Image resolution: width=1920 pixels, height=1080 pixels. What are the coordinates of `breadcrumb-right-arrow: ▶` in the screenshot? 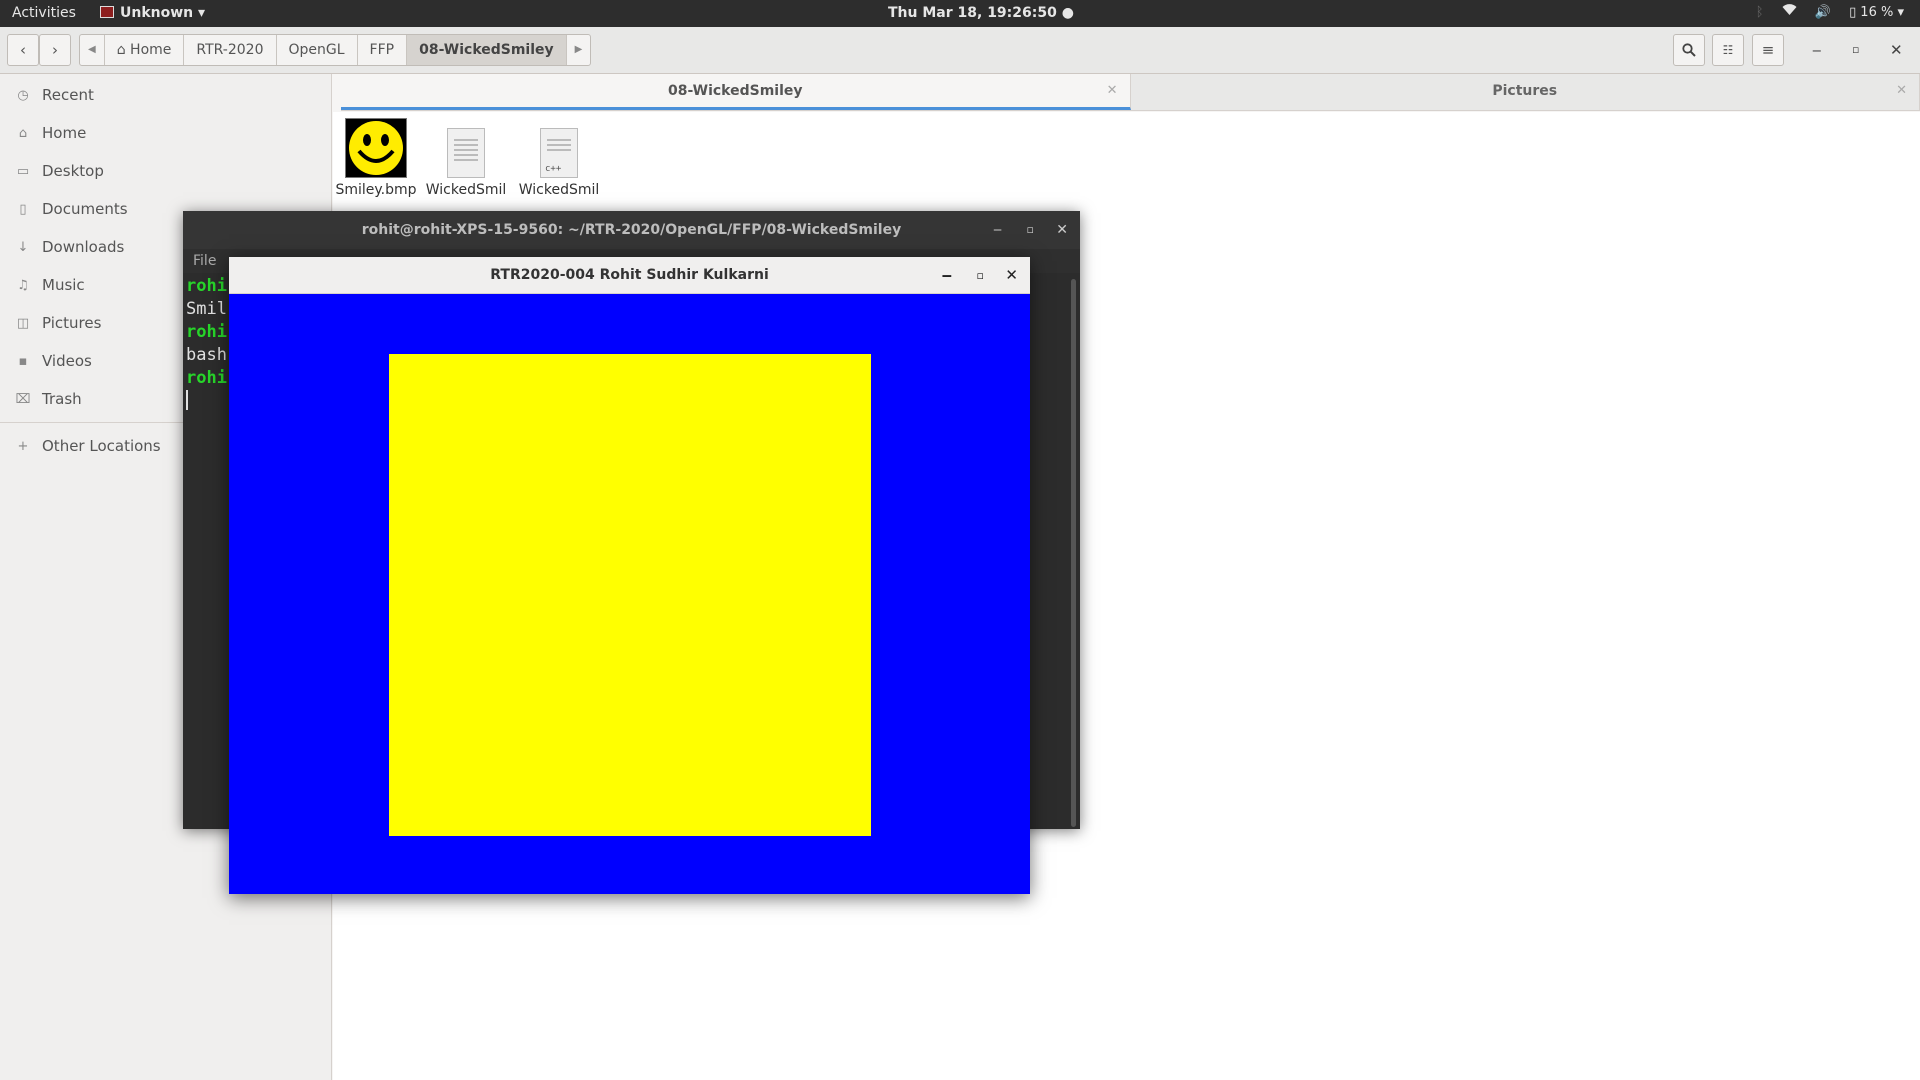 It's located at (579, 50).